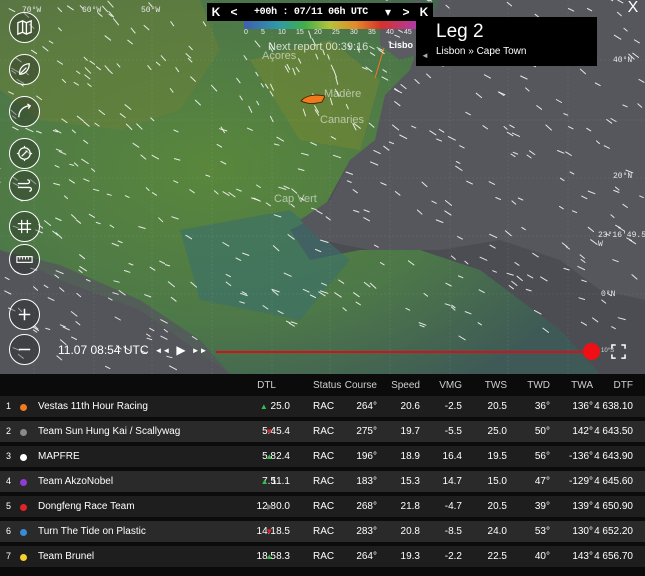 The height and width of the screenshot is (576, 645). What do you see at coordinates (327, 385) in the screenshot?
I see `header-status: Status` at bounding box center [327, 385].